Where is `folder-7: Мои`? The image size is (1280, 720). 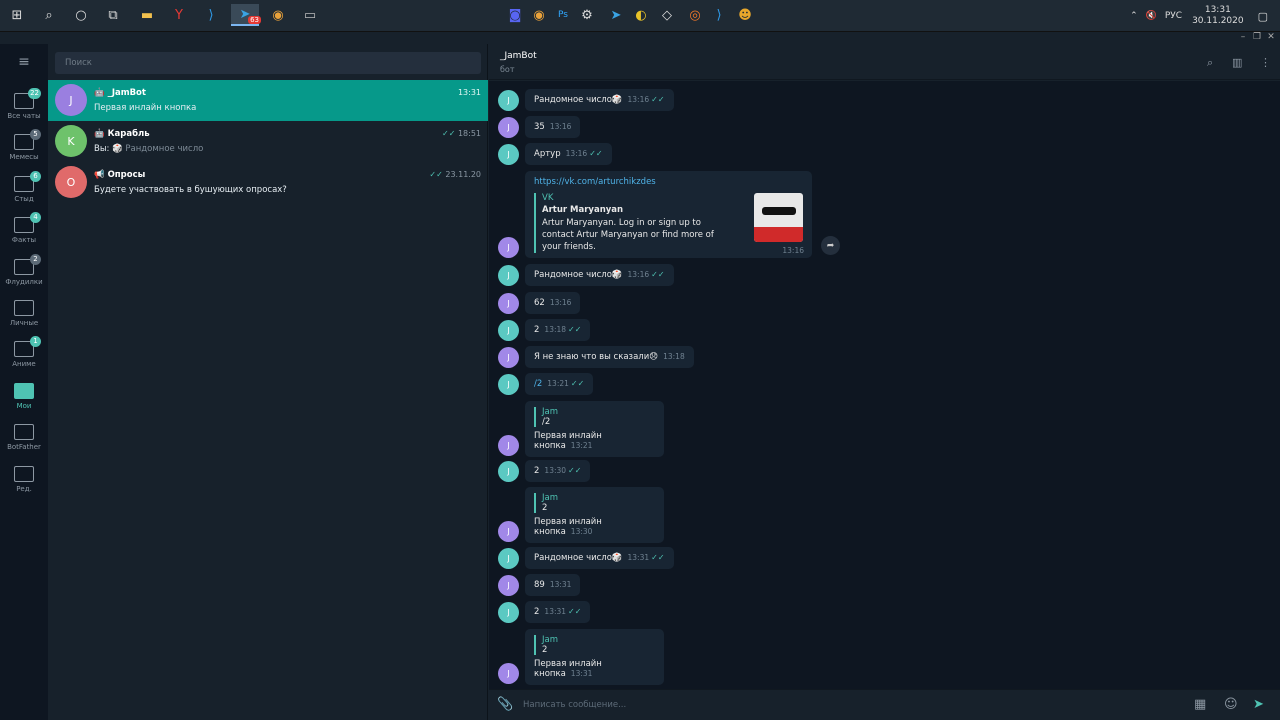 folder-7: Мои is located at coordinates (24, 390).